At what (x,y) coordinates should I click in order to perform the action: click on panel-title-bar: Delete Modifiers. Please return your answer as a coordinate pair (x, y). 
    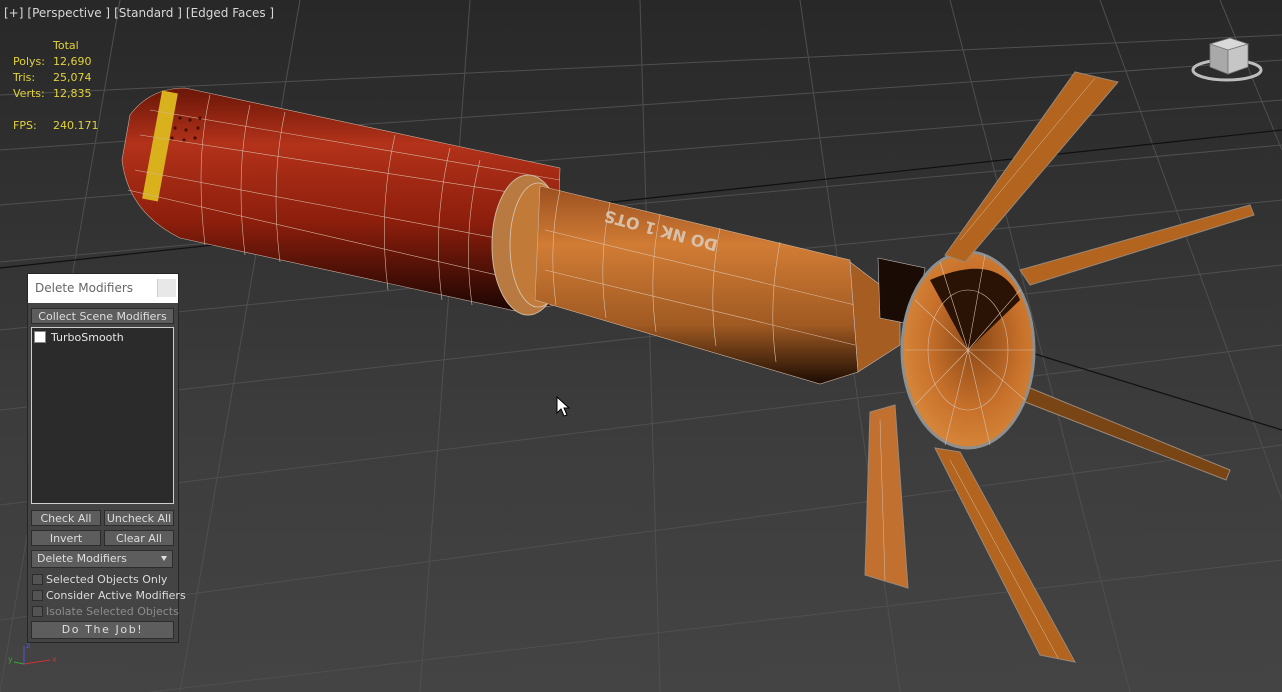
    Looking at the image, I should click on (103, 288).